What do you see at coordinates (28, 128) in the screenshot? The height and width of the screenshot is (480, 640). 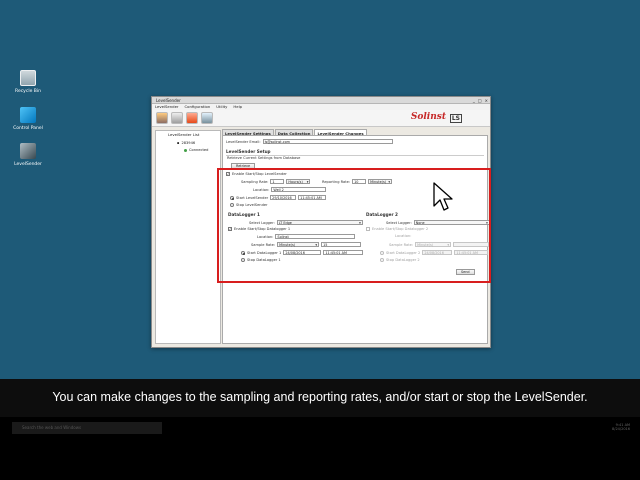 I see `desktop-icon-label: Control Panel` at bounding box center [28, 128].